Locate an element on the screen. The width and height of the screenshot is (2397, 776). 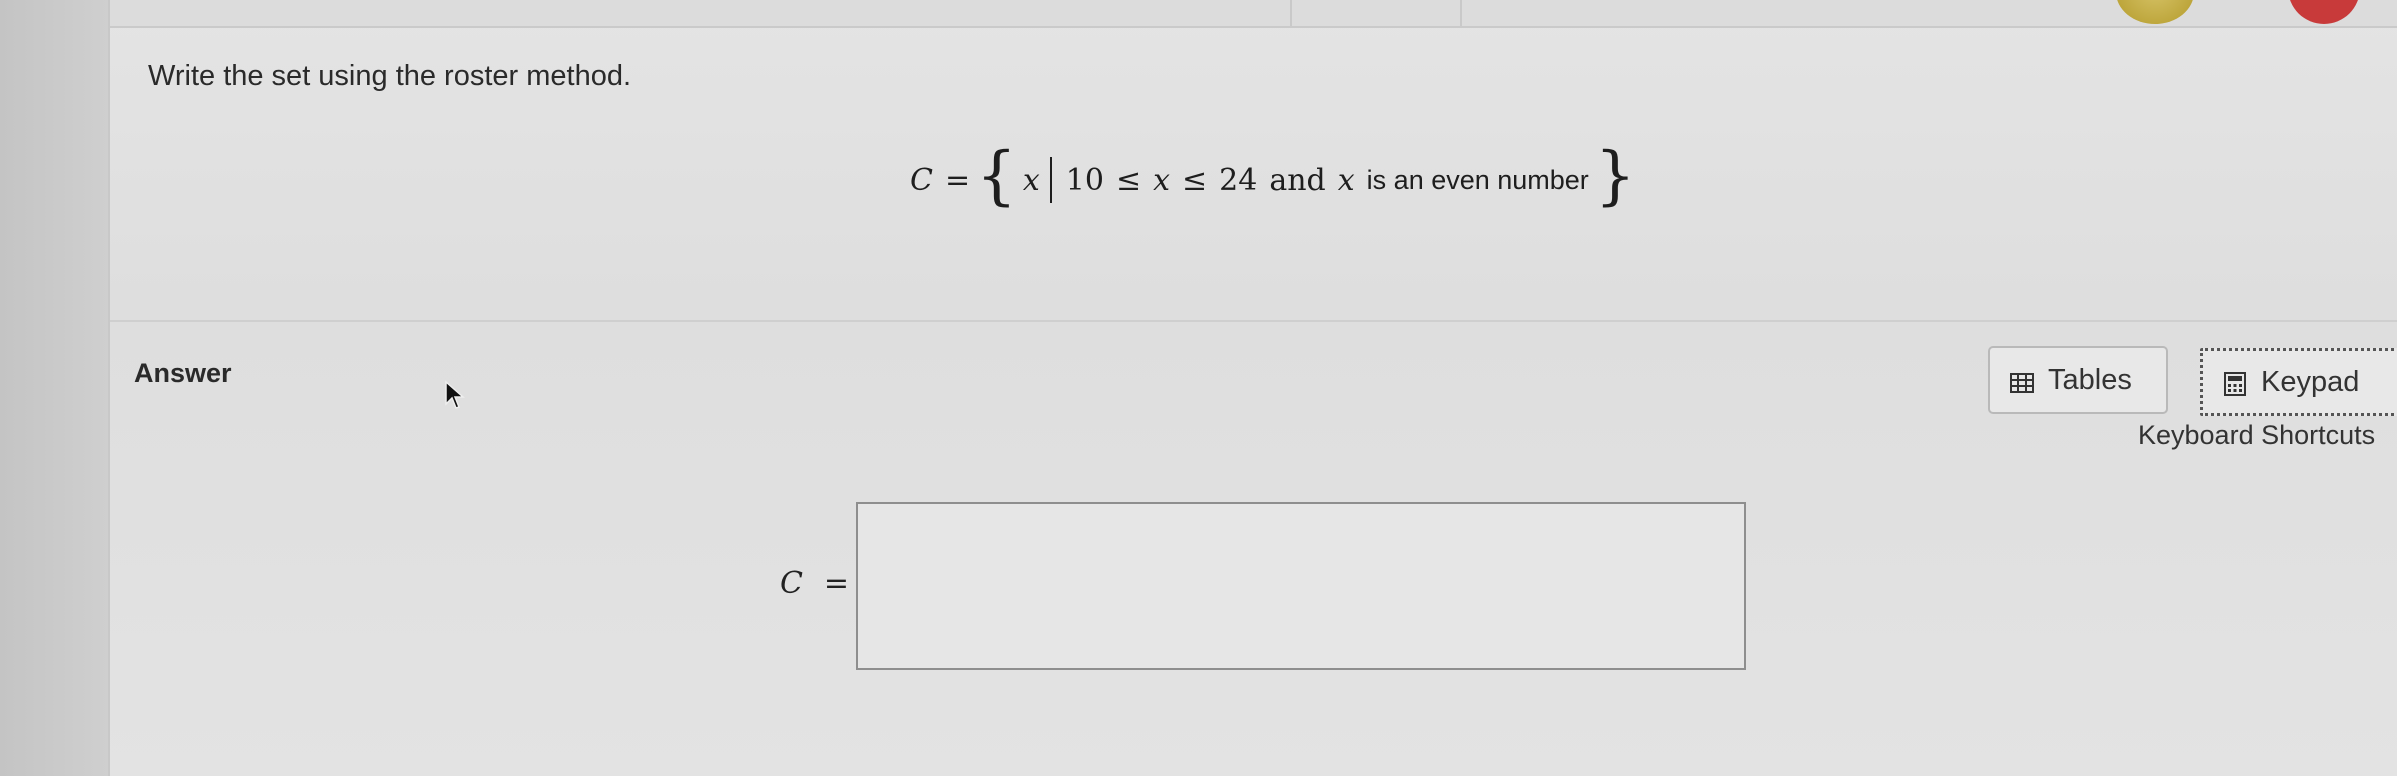
left-gutter is located at coordinates (54, 388).